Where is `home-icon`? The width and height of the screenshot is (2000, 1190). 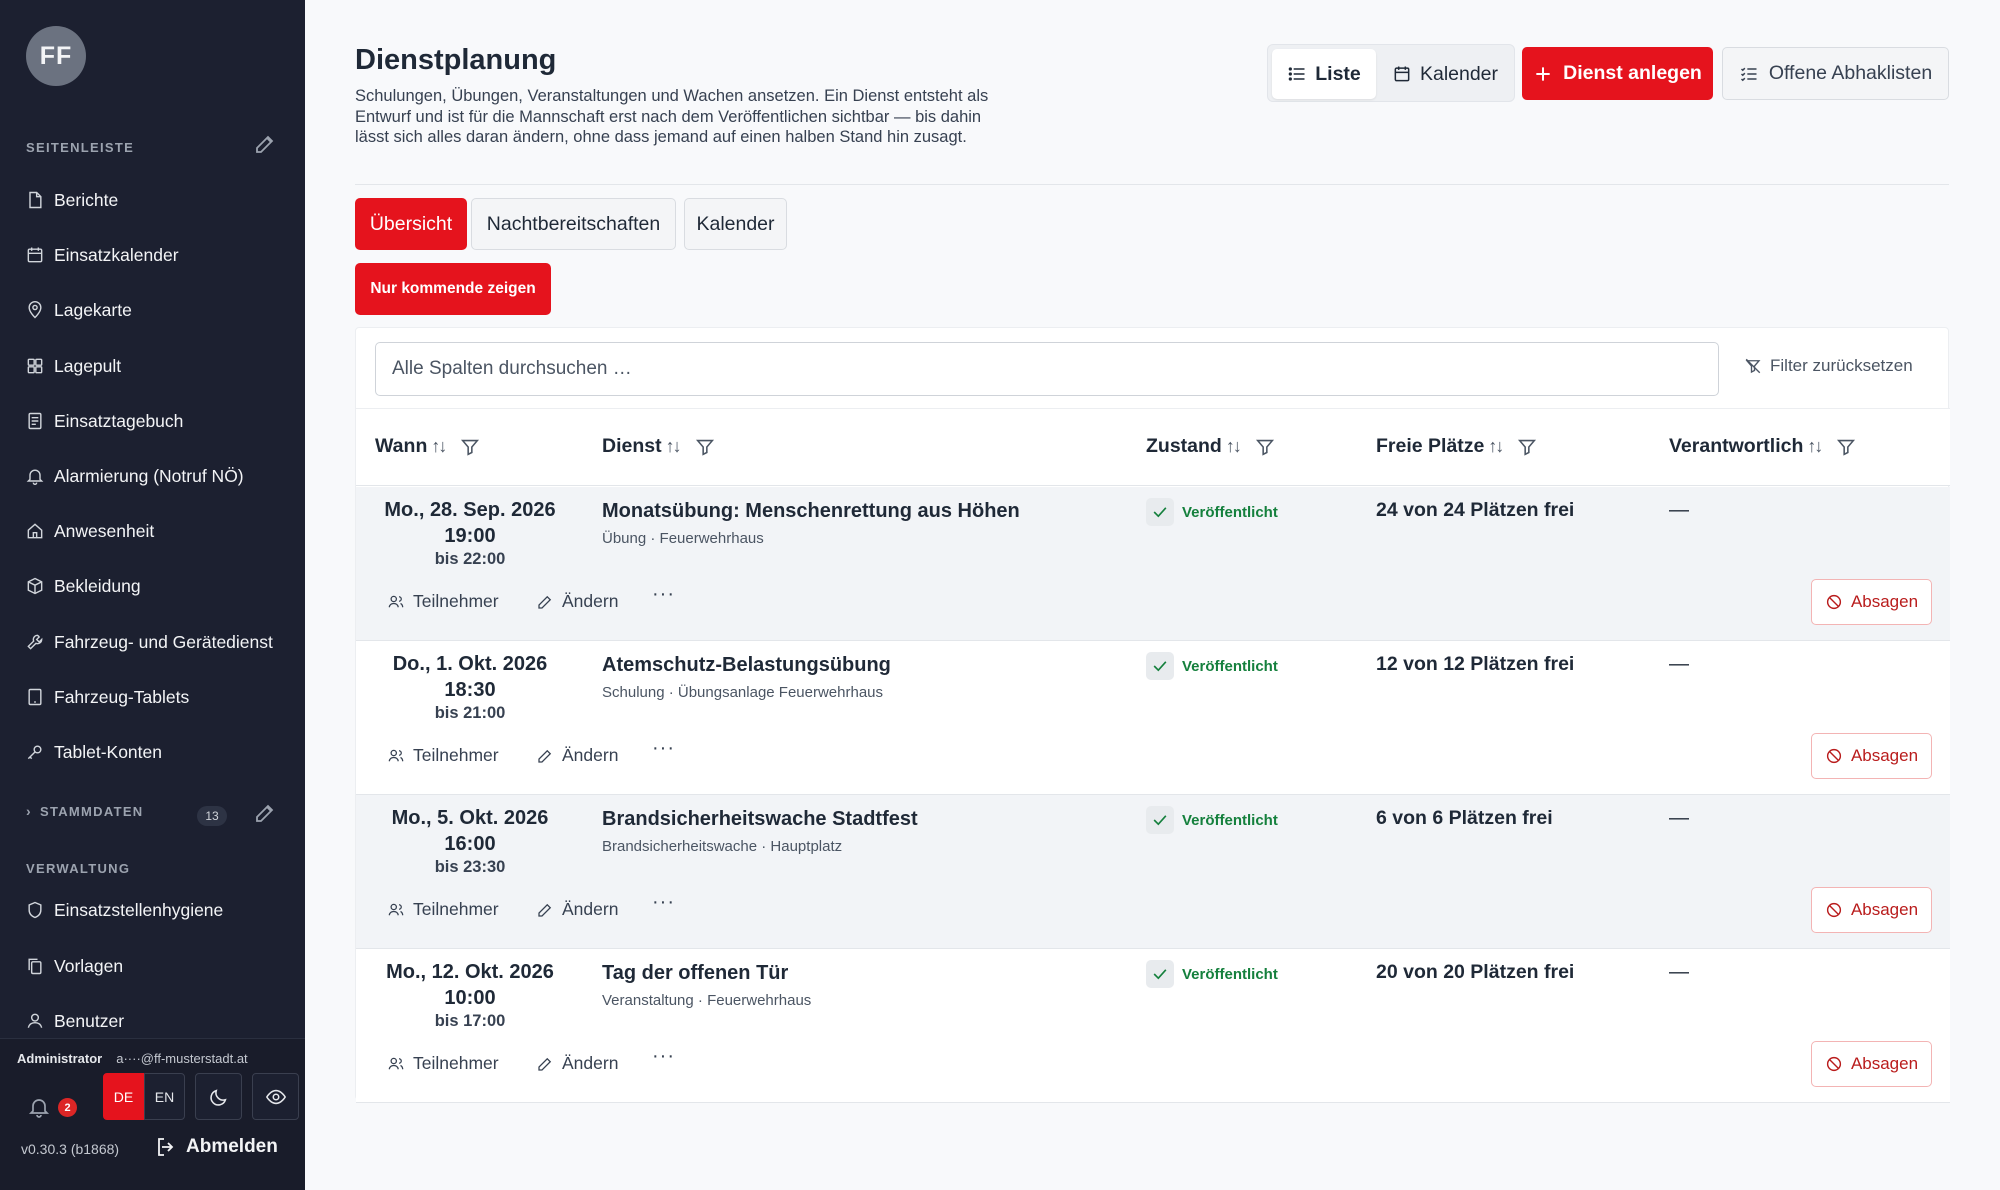 home-icon is located at coordinates (35, 531).